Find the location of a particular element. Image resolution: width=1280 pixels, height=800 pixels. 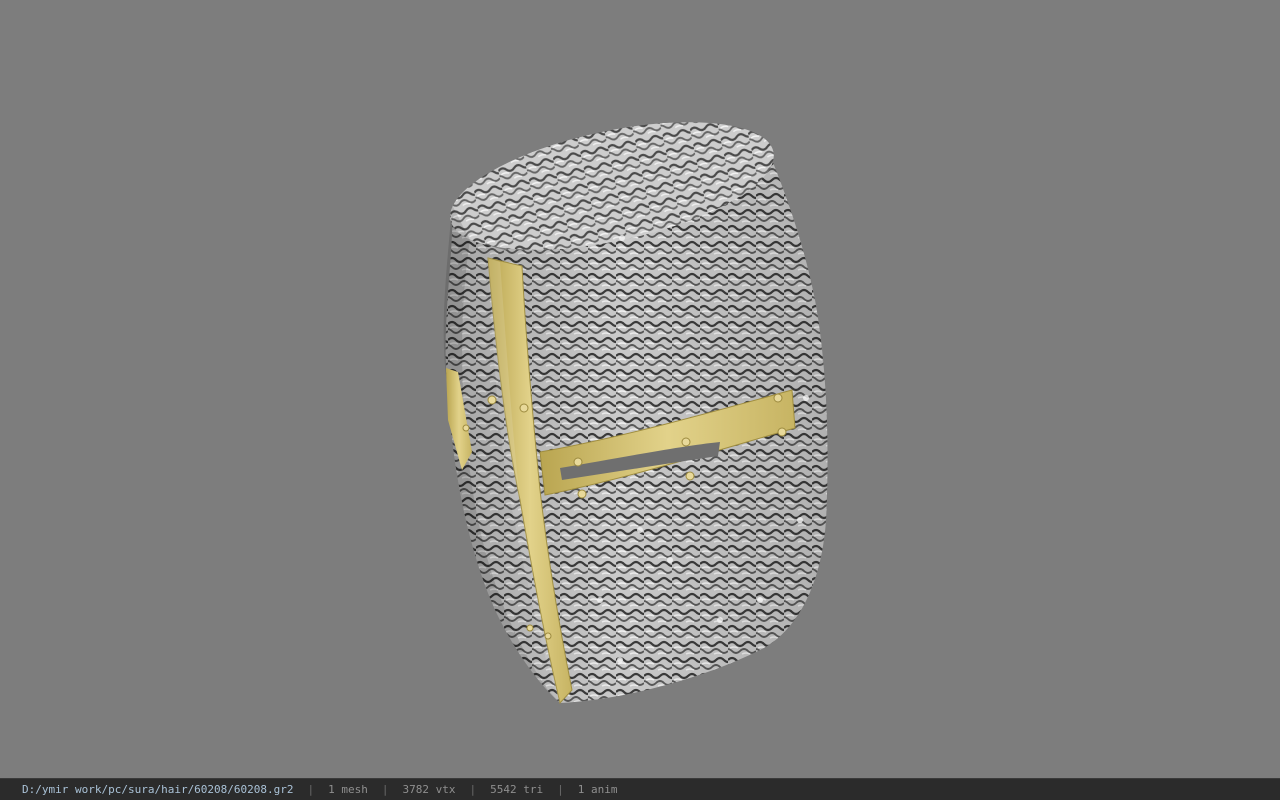

vertex-count: 3782 vtx is located at coordinates (429, 789).